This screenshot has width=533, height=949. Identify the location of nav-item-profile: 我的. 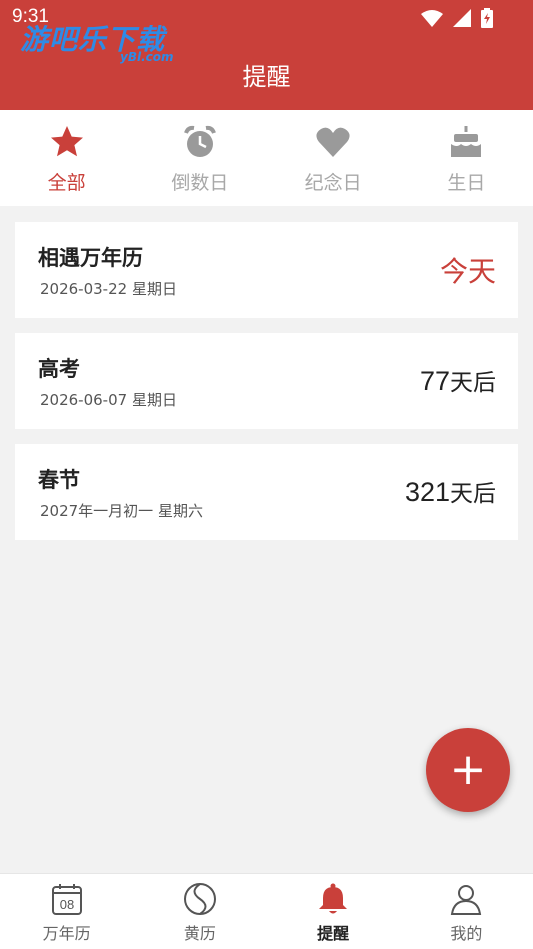
(466, 911).